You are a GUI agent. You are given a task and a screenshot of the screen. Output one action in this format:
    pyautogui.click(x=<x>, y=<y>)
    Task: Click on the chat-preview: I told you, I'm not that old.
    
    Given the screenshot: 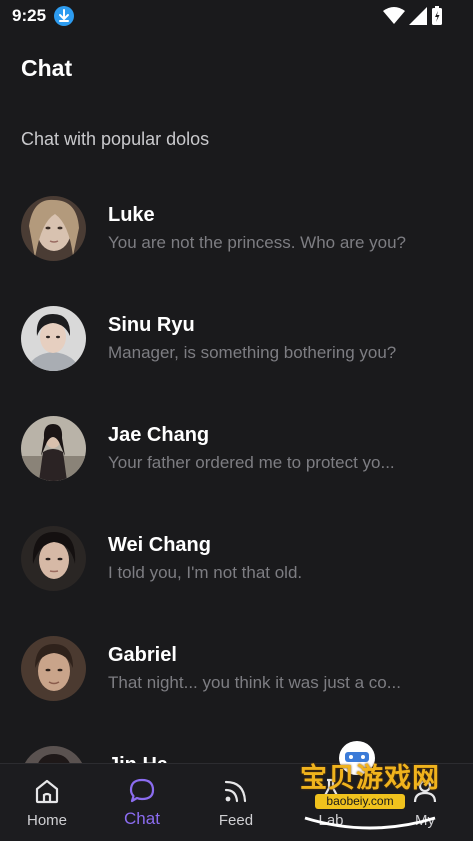 What is the action you would take?
    pyautogui.click(x=205, y=572)
    